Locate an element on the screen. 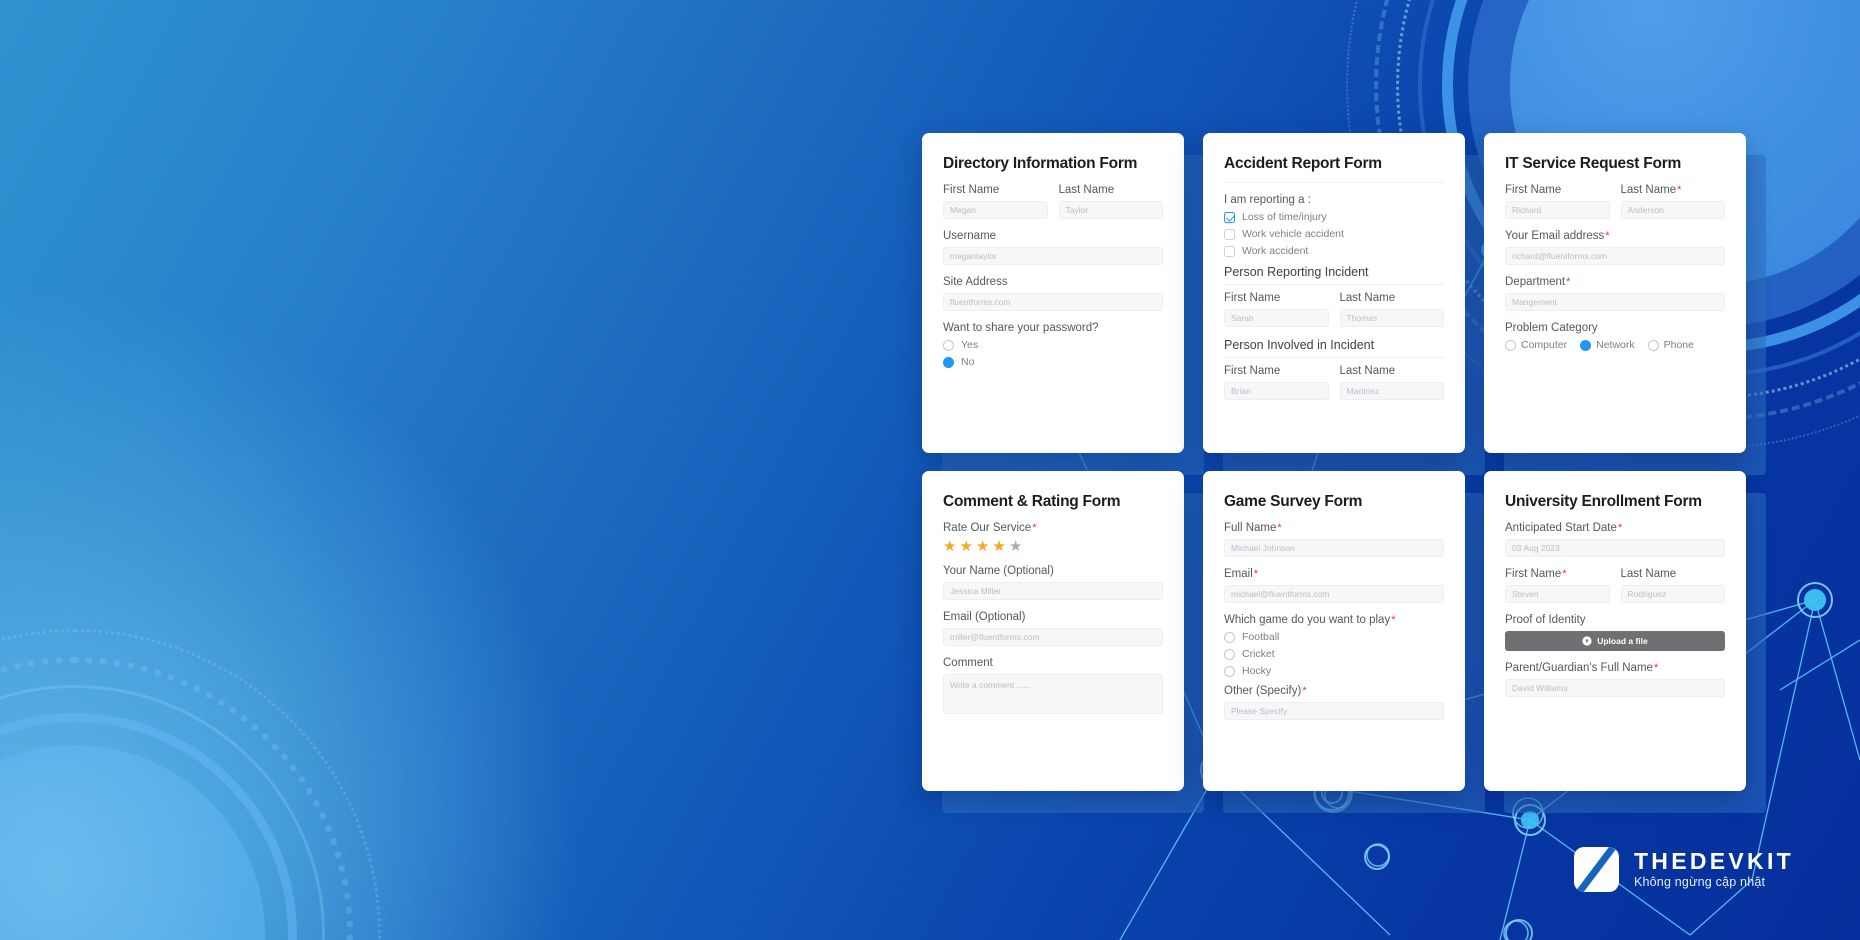 Image resolution: width=1860 pixels, height=940 pixels. page-title: Directory Information Form is located at coordinates (1040, 163).